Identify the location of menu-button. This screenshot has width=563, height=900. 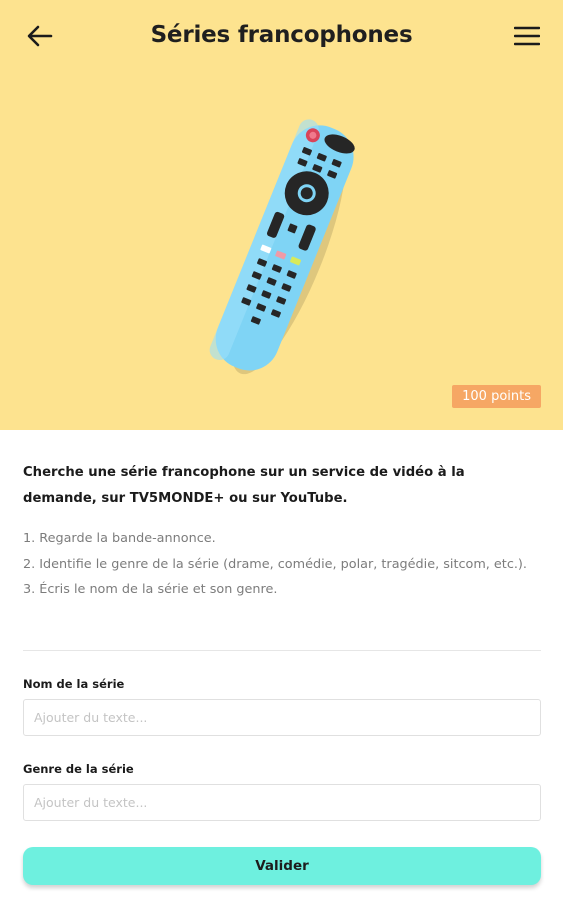
(527, 36).